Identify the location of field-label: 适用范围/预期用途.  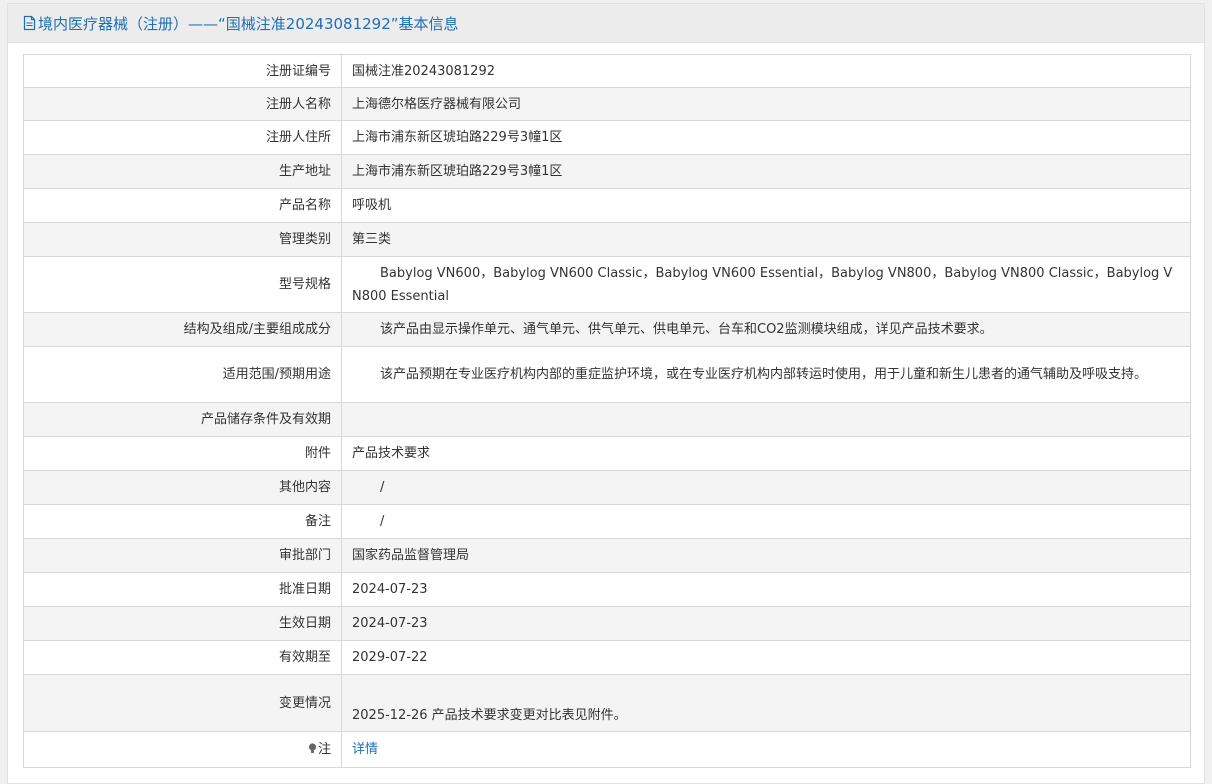
(182, 374).